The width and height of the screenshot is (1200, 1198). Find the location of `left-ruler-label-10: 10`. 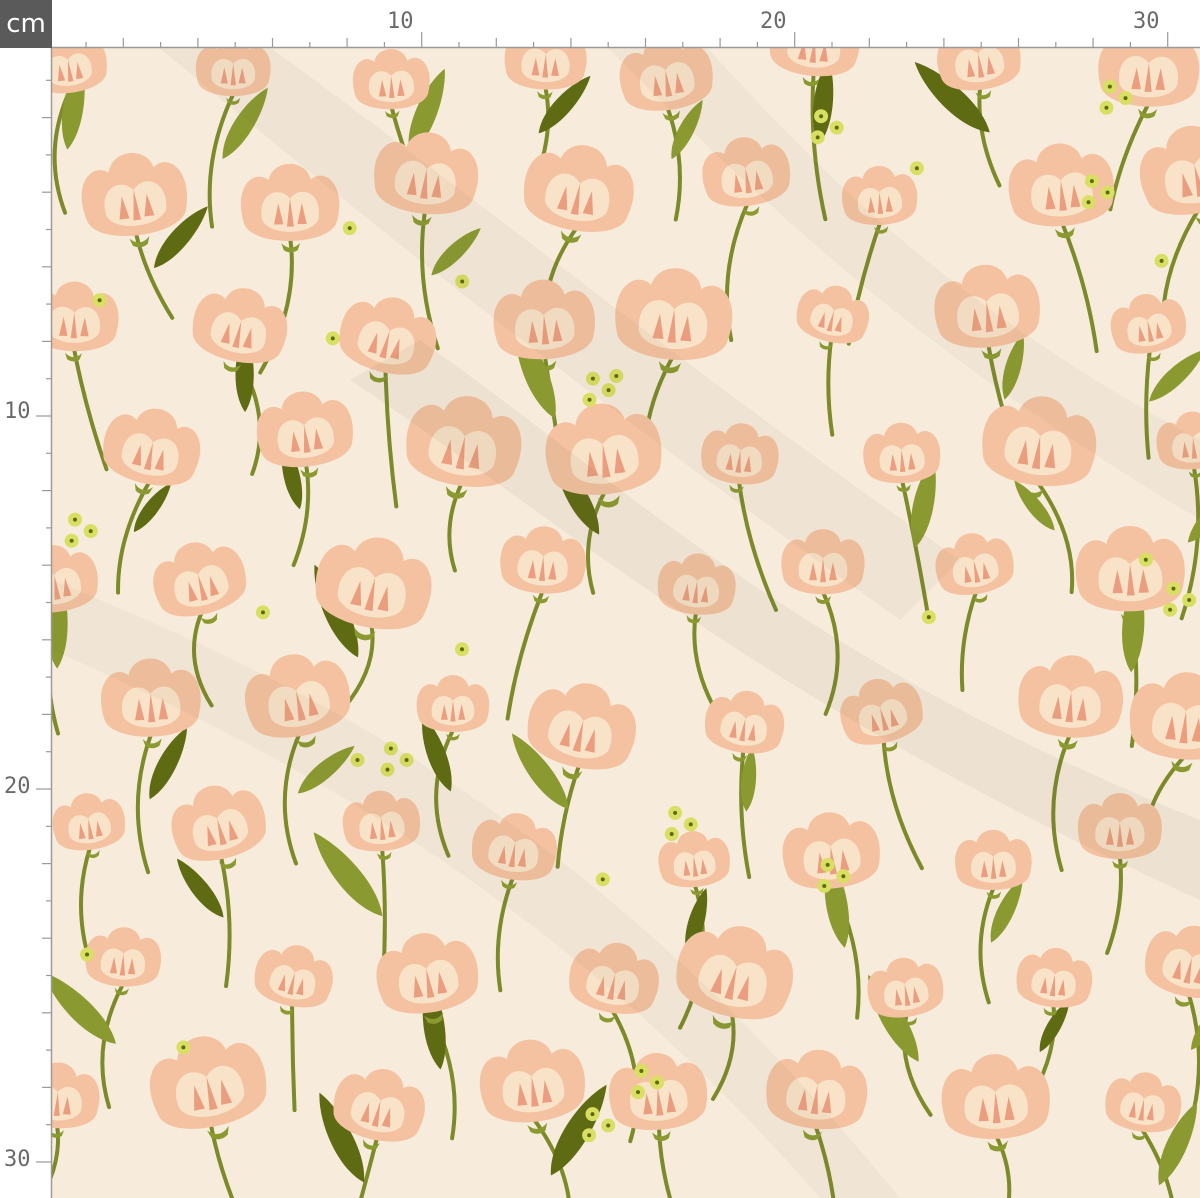

left-ruler-label-10: 10 is located at coordinates (17, 411).